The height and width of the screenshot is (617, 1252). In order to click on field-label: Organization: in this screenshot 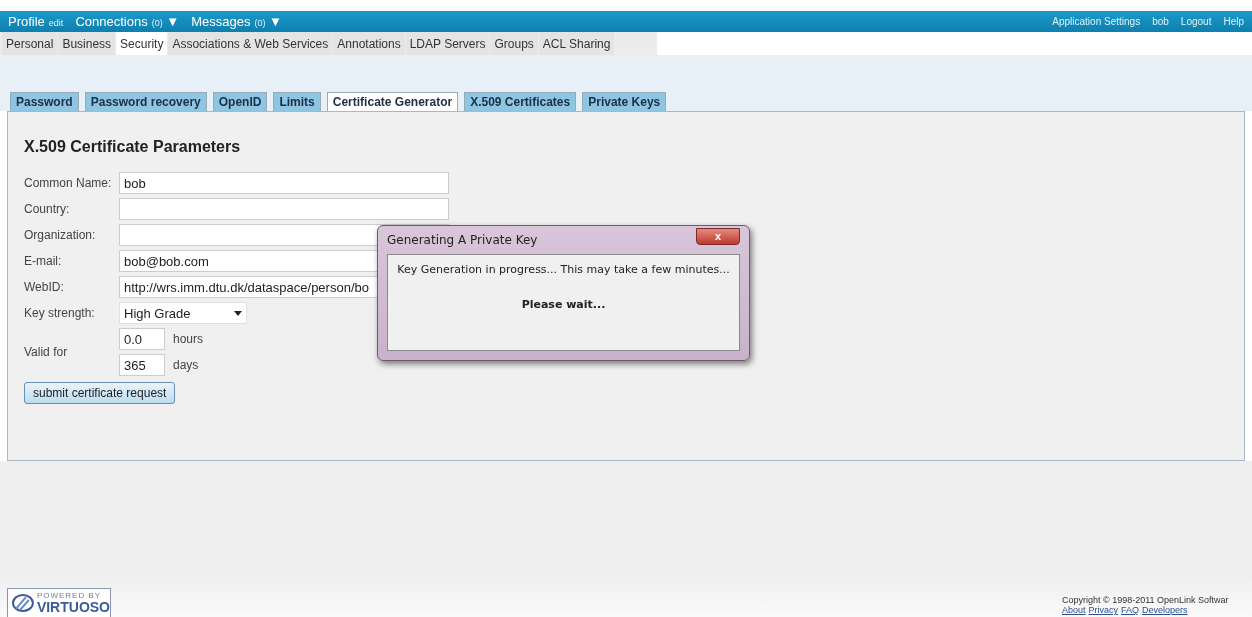, I will do `click(60, 235)`.